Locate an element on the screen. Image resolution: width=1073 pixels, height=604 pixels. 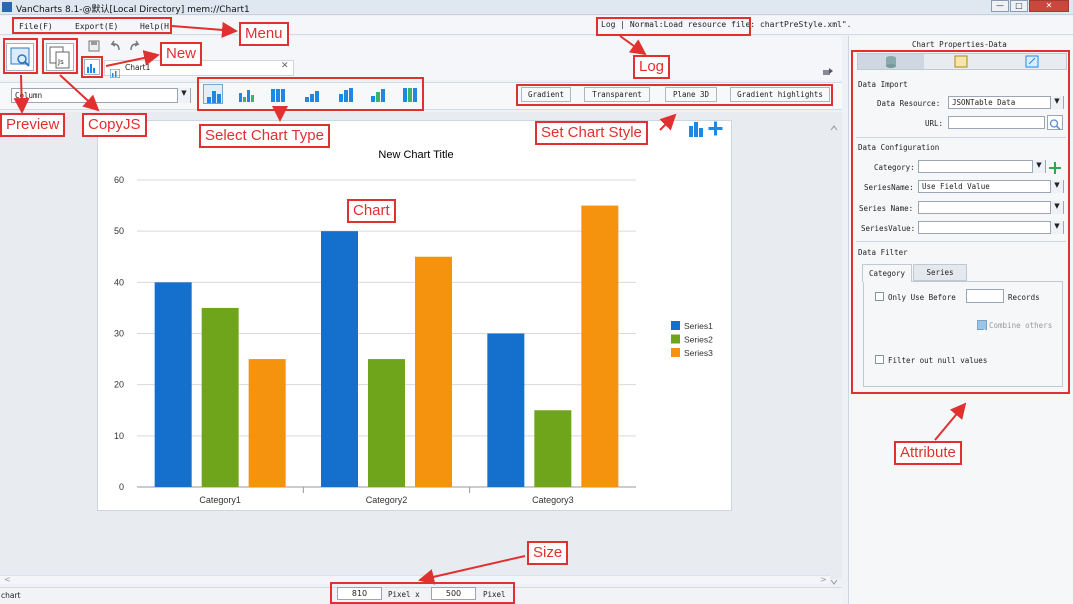
menu-highlight is located at coordinates (92, 25).